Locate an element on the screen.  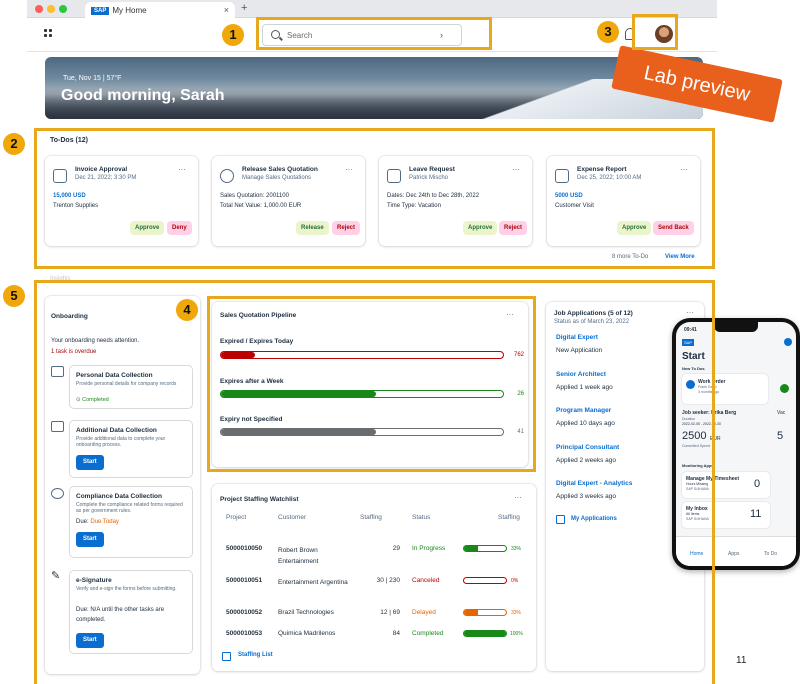
minimize-window-dot is located at coordinates (51, 9).